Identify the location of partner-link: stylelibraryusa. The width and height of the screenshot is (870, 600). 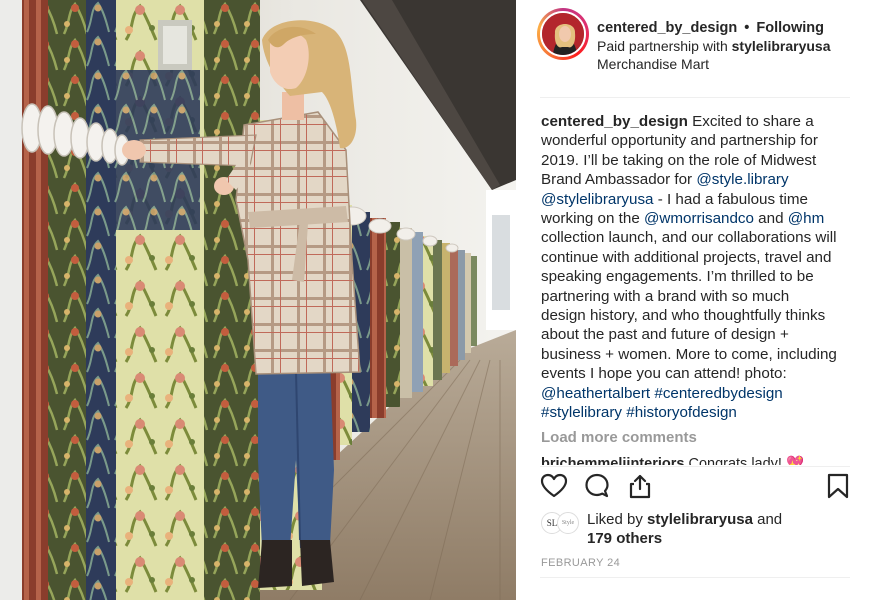
(781, 46).